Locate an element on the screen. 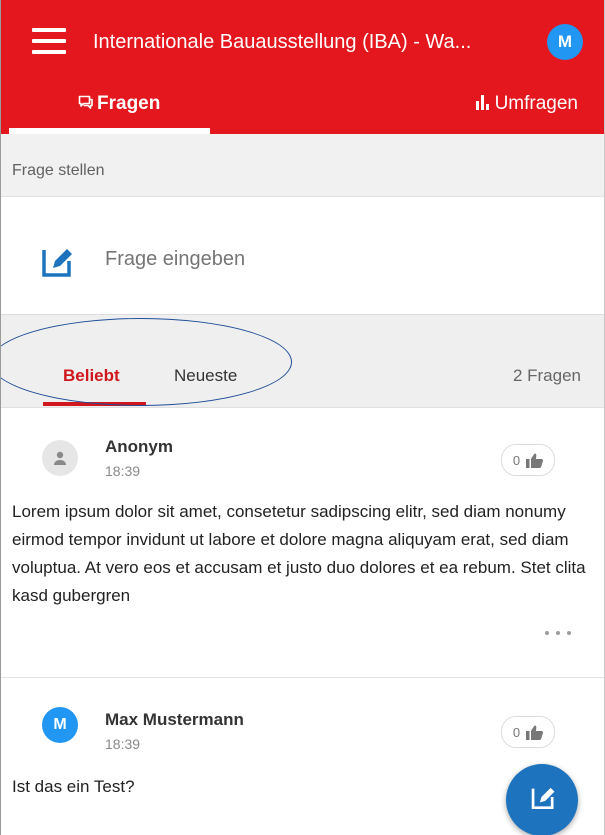  chat-bubbles-icon is located at coordinates (85, 102).